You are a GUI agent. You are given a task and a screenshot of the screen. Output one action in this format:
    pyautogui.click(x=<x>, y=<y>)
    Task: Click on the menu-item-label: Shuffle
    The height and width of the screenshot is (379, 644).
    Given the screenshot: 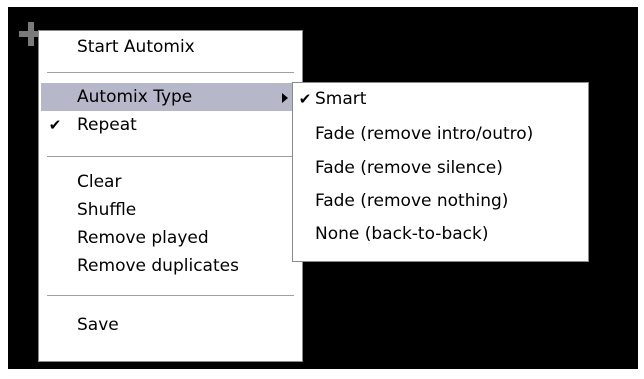 What is the action you would take?
    pyautogui.click(x=107, y=210)
    